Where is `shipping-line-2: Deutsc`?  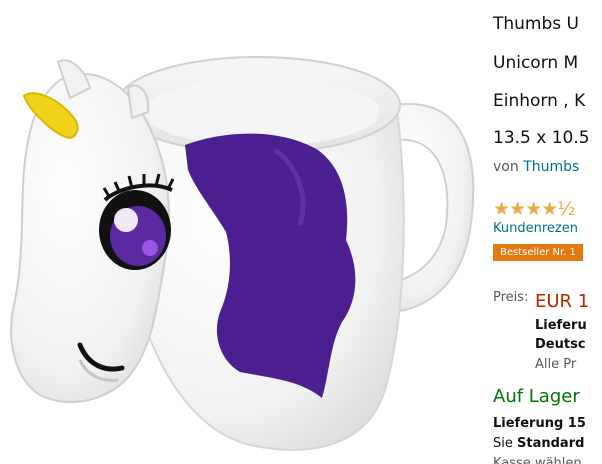 shipping-line-2: Deutsc is located at coordinates (560, 344).